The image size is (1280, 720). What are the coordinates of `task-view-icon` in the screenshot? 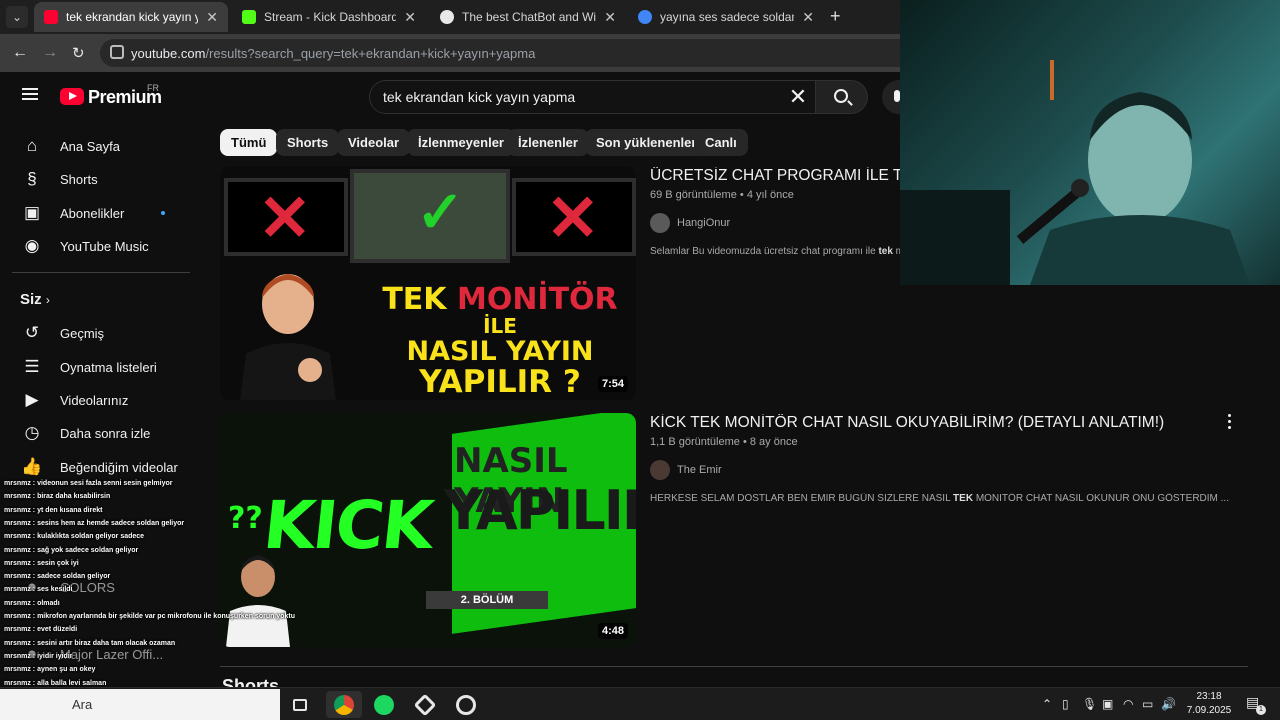 It's located at (300, 704).